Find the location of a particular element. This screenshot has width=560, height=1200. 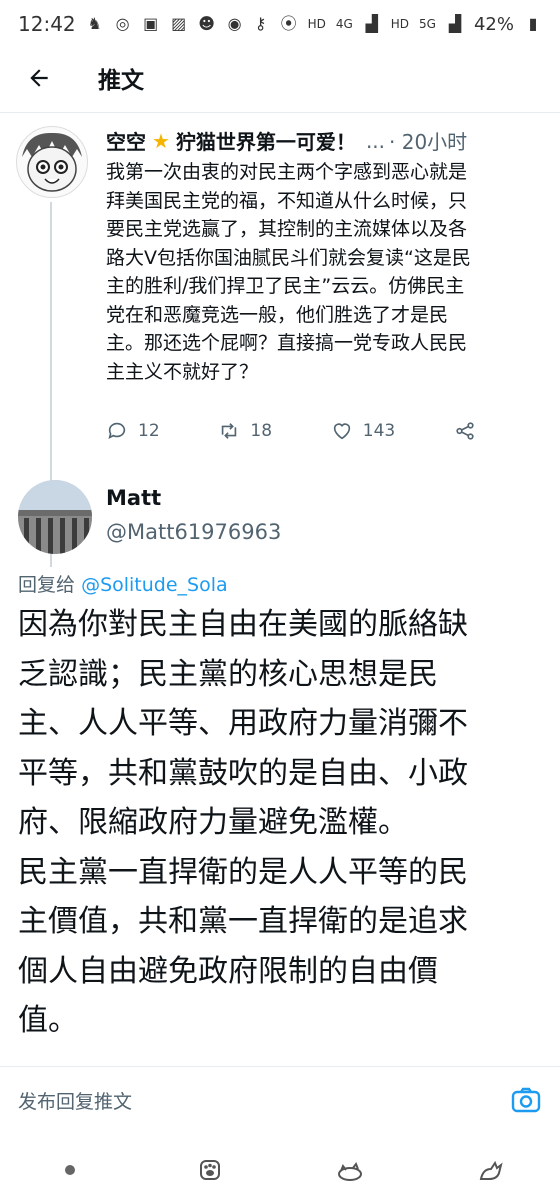

network-label-4g: 4G is located at coordinates (344, 24).